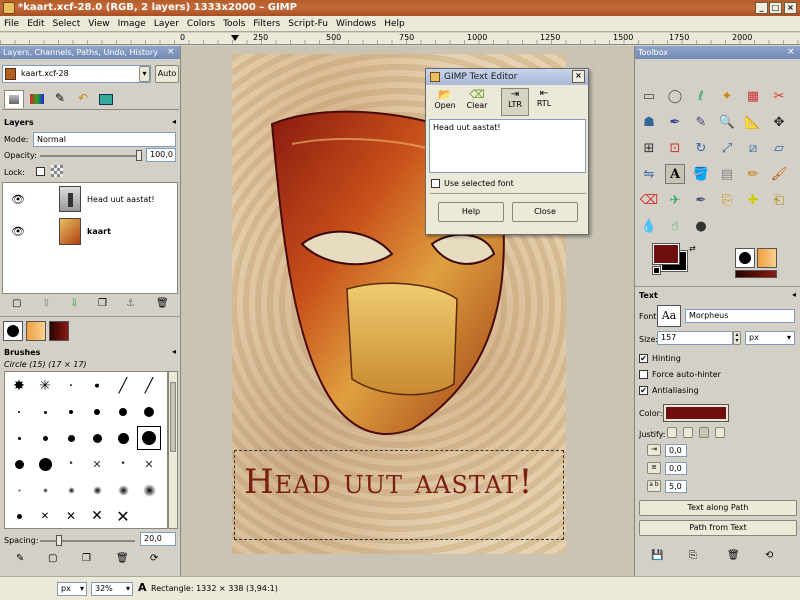  What do you see at coordinates (675, 122) in the screenshot?
I see `paths-icon: ✒` at bounding box center [675, 122].